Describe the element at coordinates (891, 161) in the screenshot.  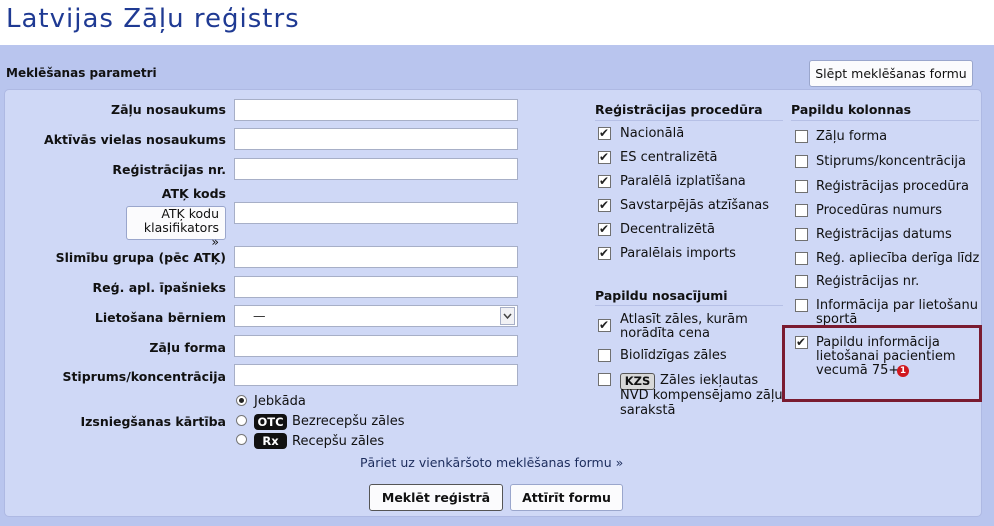
I see `col-strength-label: Stiprums/koncentrācija` at that location.